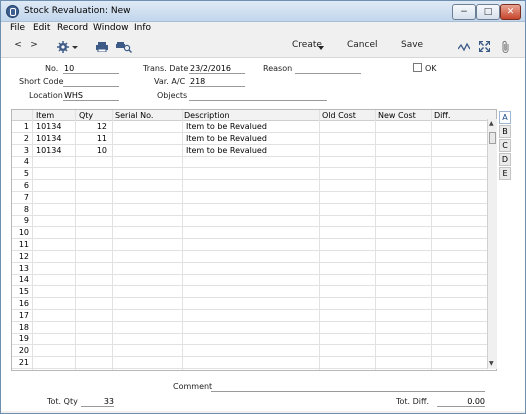  What do you see at coordinates (505, 145) in the screenshot?
I see `tab-c: C` at bounding box center [505, 145].